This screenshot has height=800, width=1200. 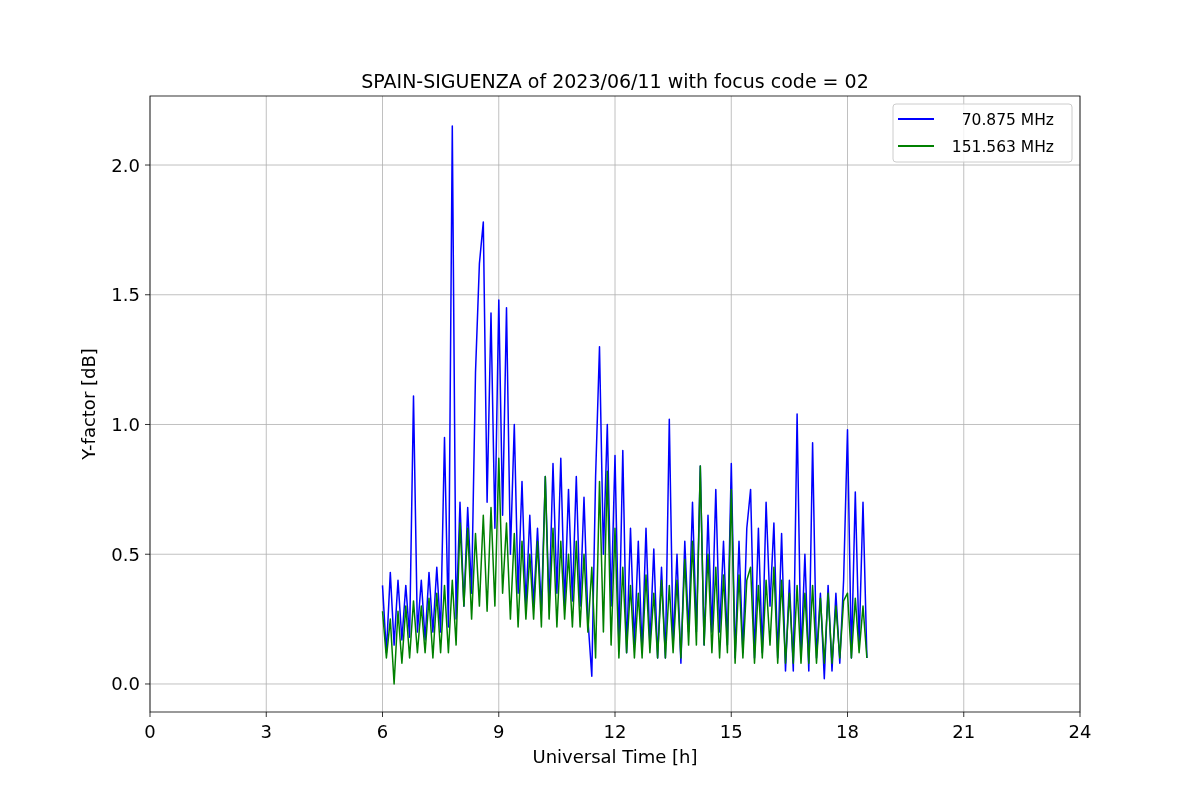 What do you see at coordinates (1080, 731) in the screenshot?
I see `tick-label: 24` at bounding box center [1080, 731].